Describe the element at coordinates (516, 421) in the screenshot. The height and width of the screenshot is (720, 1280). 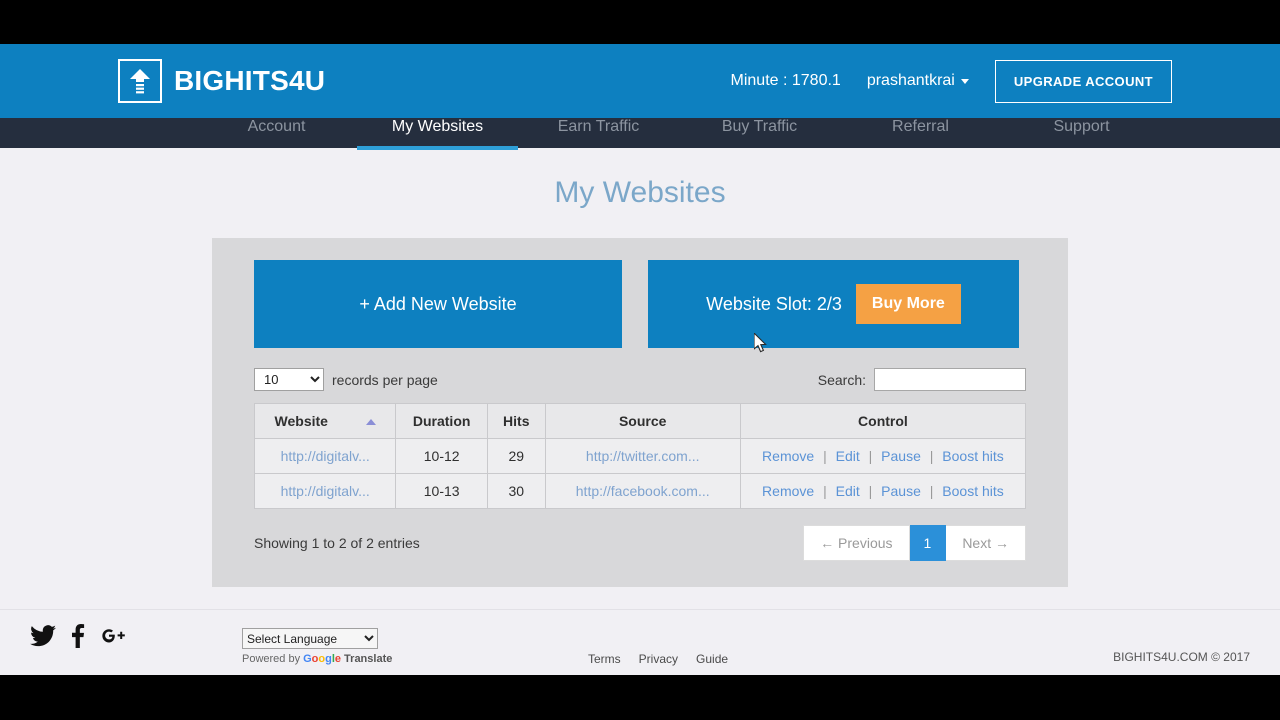
I see `column-header-hits: Hits` at that location.